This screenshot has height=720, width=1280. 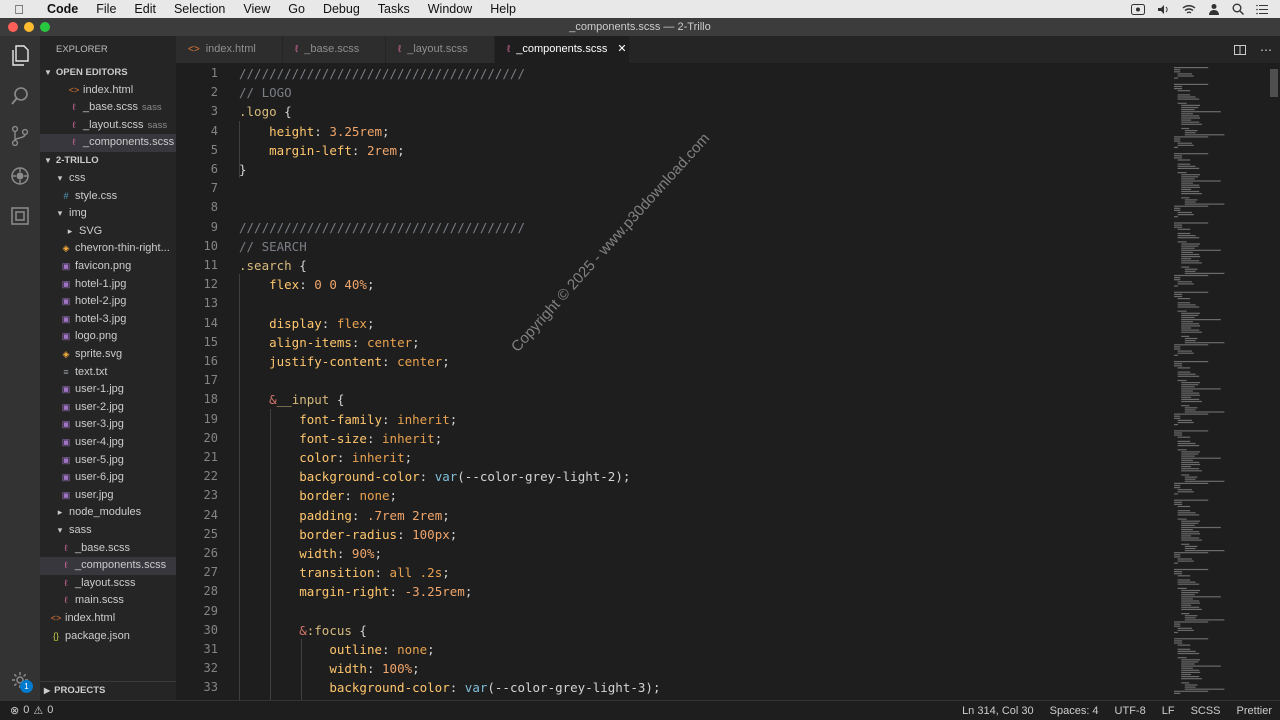 What do you see at coordinates (29, 27) in the screenshot?
I see `minimize-window-button` at bounding box center [29, 27].